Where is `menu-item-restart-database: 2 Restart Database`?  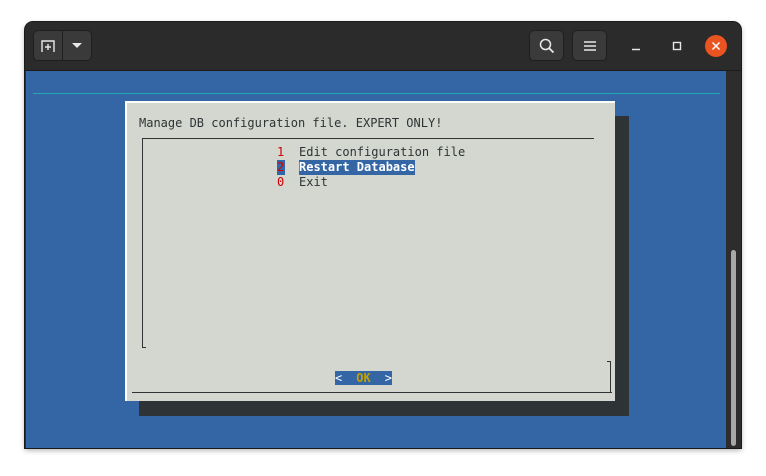
menu-item-restart-database: 2 Restart Database is located at coordinates (346, 167).